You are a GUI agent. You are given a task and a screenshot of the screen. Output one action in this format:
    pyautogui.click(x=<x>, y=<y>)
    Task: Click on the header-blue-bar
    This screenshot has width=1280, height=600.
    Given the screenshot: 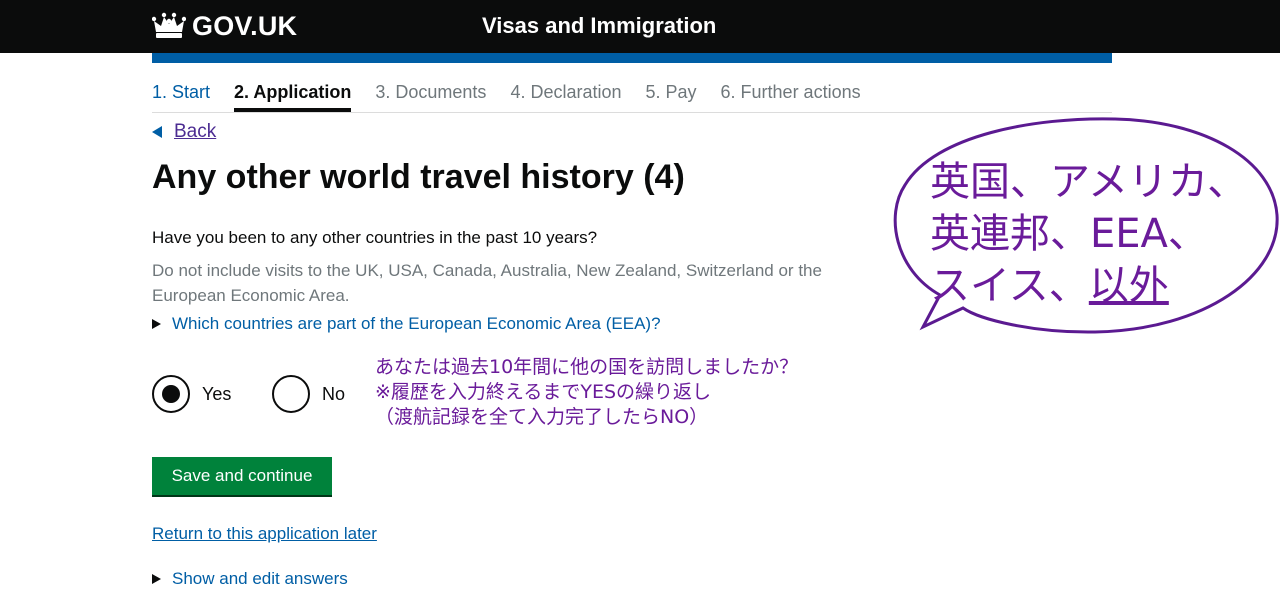 What is the action you would take?
    pyautogui.click(x=632, y=58)
    